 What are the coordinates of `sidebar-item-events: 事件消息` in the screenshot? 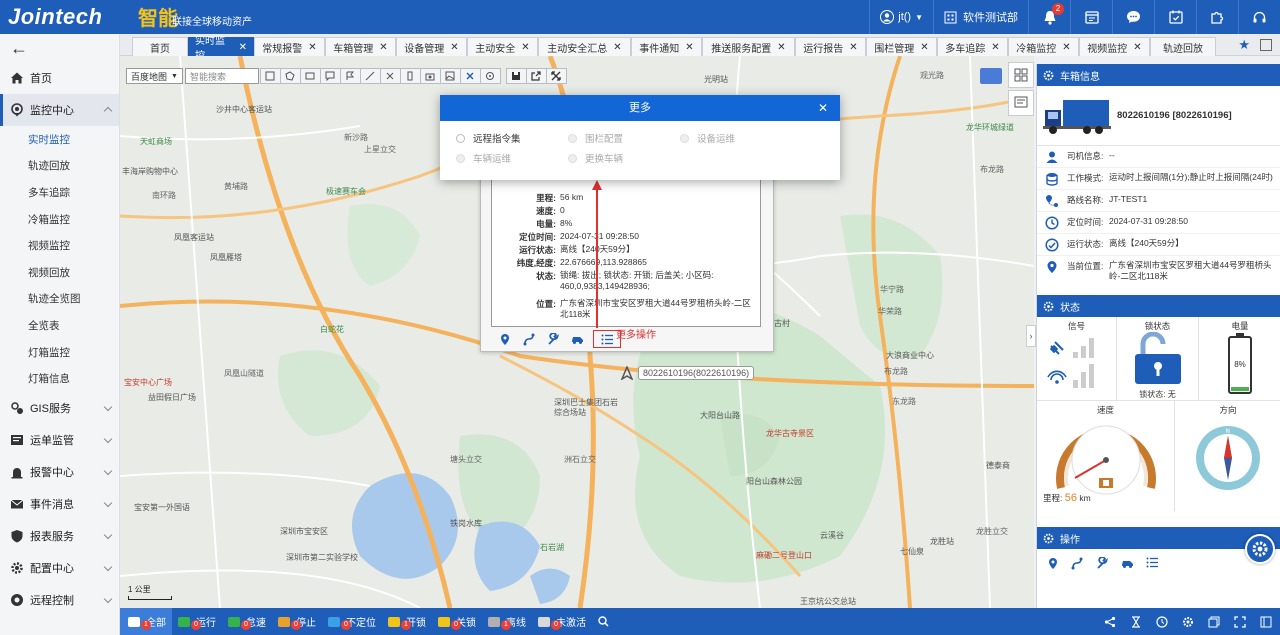 It's located at (59, 504).